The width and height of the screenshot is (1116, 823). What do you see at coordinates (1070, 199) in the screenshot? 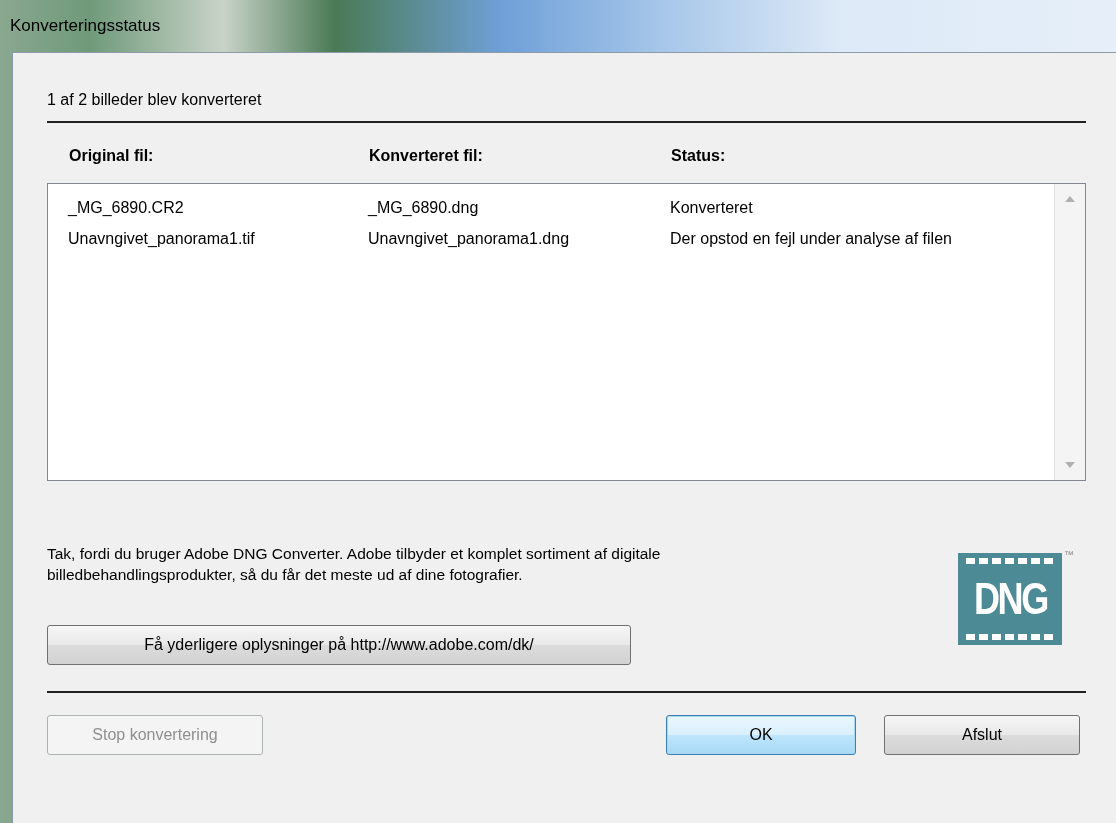
I see `scroll-up-icon` at bounding box center [1070, 199].